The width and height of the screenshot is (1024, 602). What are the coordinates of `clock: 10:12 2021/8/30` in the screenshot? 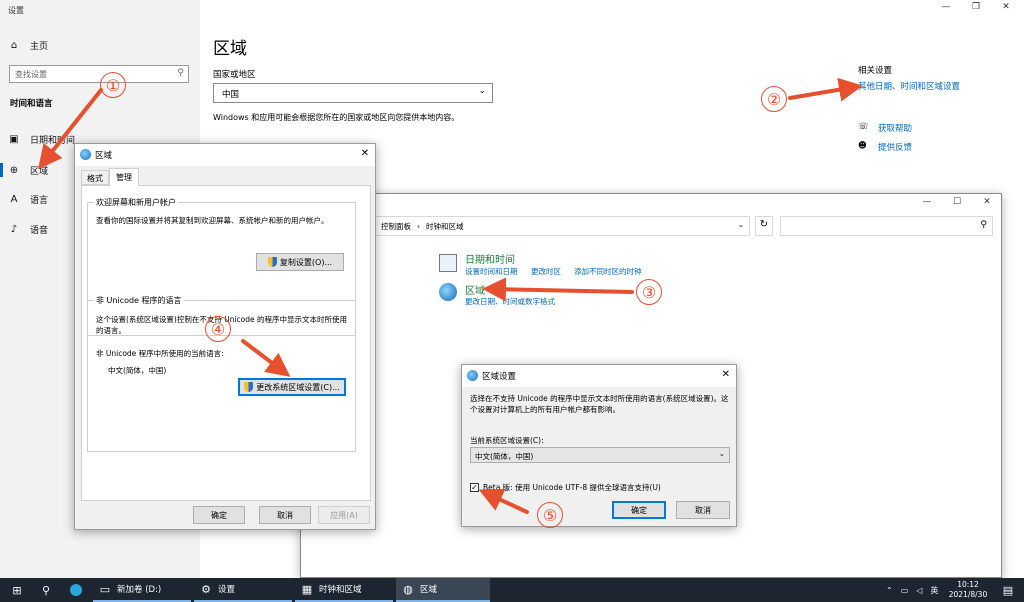 It's located at (968, 590).